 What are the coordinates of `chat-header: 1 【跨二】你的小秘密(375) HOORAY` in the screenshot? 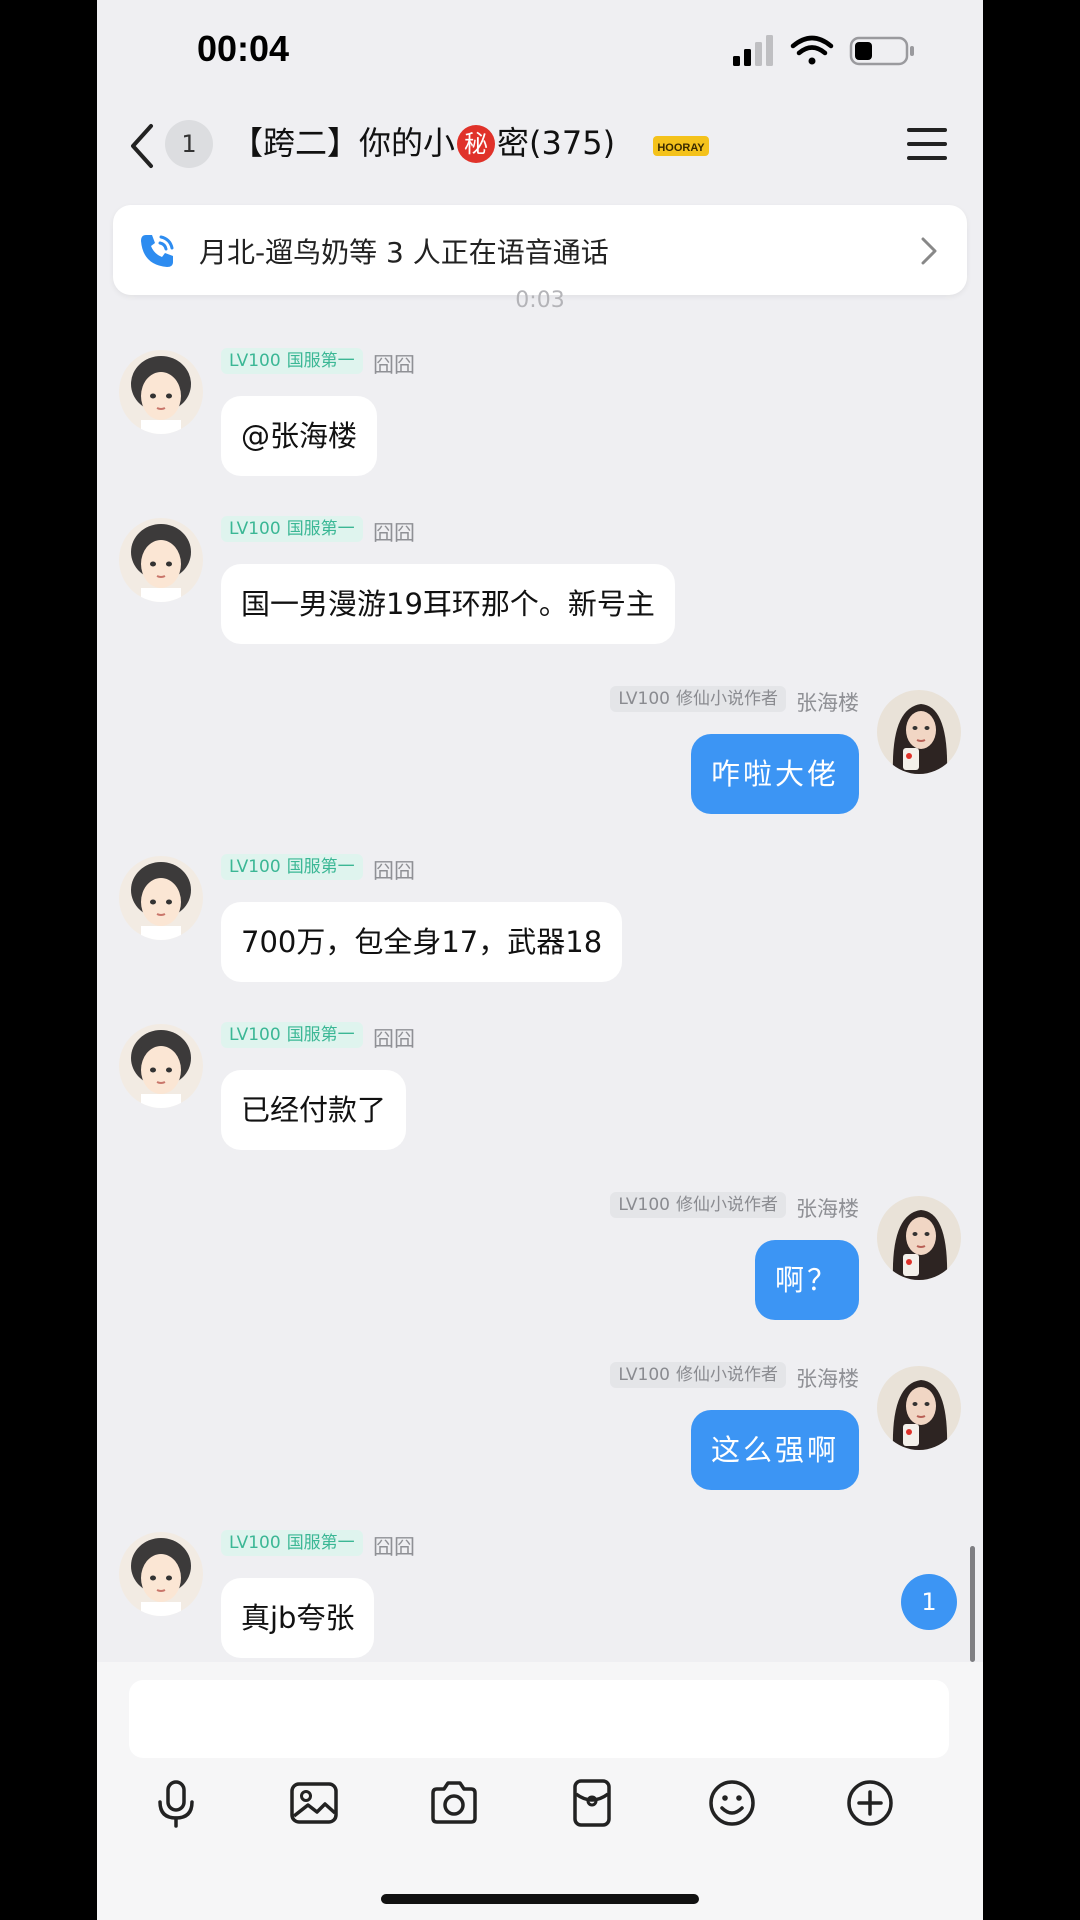 It's located at (540, 150).